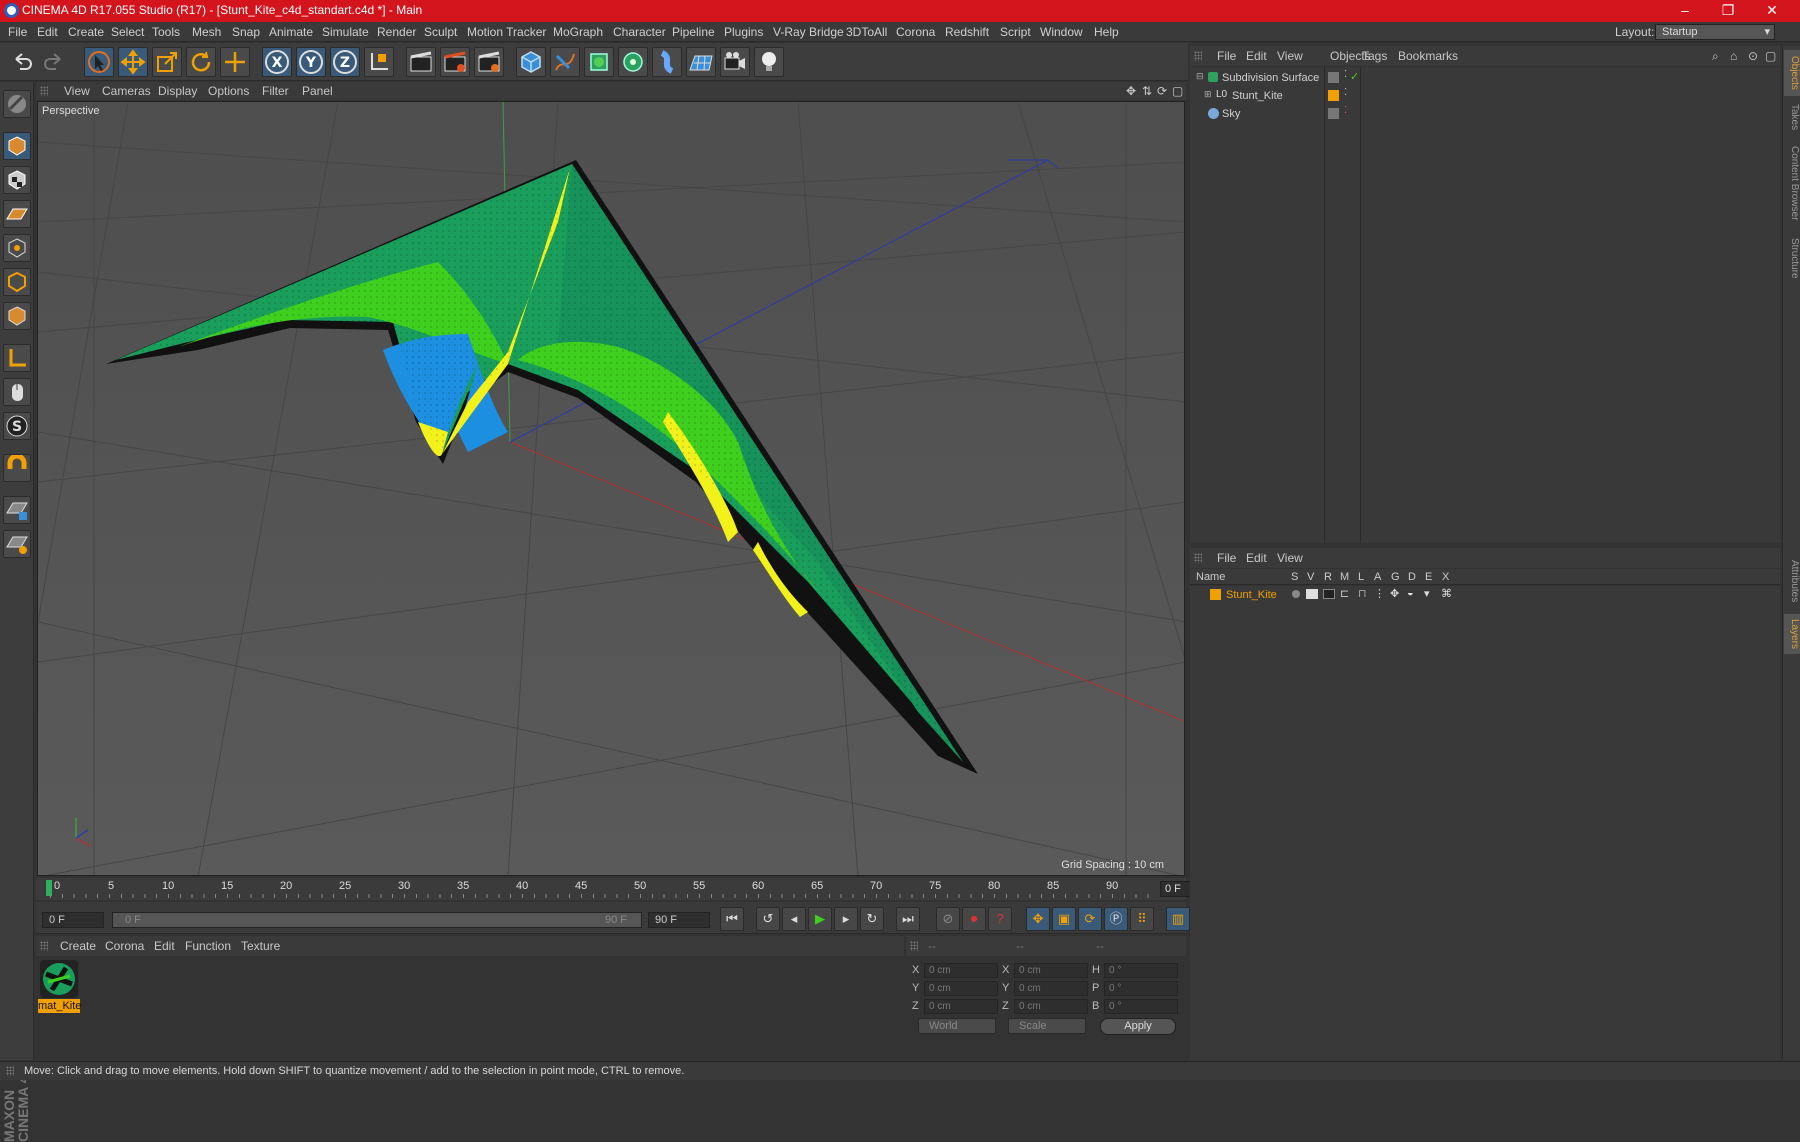 The height and width of the screenshot is (1142, 1800). What do you see at coordinates (1256, 56) in the screenshot?
I see `object-menu-edit: Edit` at bounding box center [1256, 56].